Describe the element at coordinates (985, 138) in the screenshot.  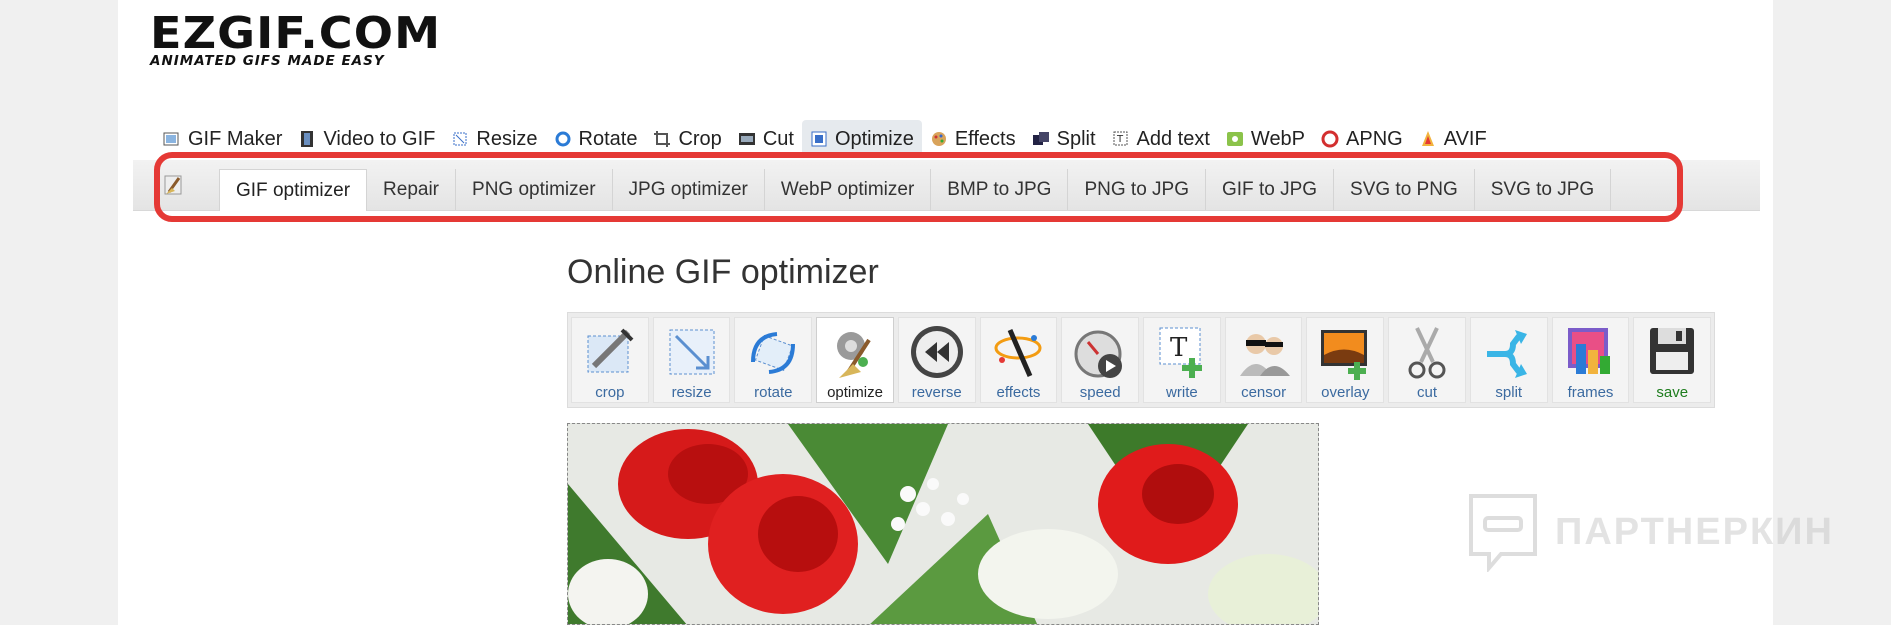
I see `nav-label: Effects` at that location.